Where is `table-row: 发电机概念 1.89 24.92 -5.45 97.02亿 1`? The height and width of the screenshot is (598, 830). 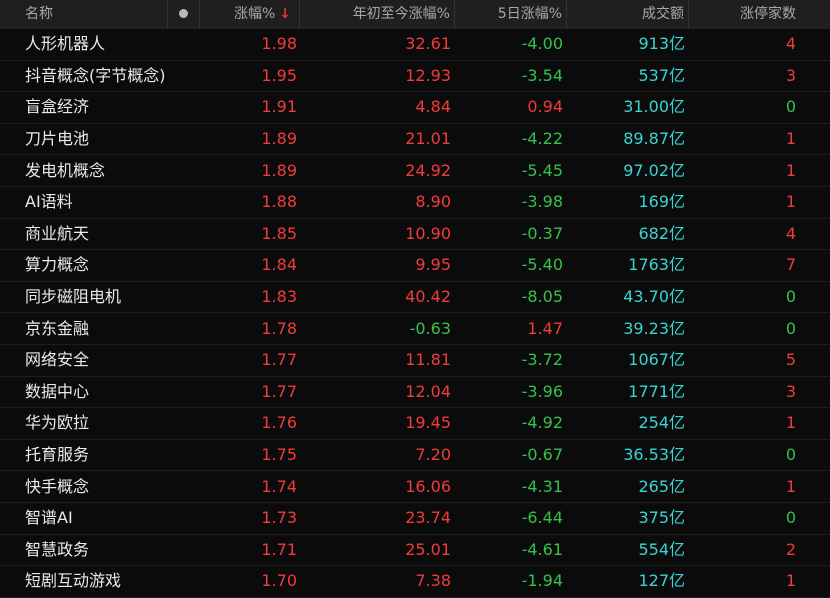 table-row: 发电机概念 1.89 24.92 -5.45 97.02亿 1 is located at coordinates (415, 171).